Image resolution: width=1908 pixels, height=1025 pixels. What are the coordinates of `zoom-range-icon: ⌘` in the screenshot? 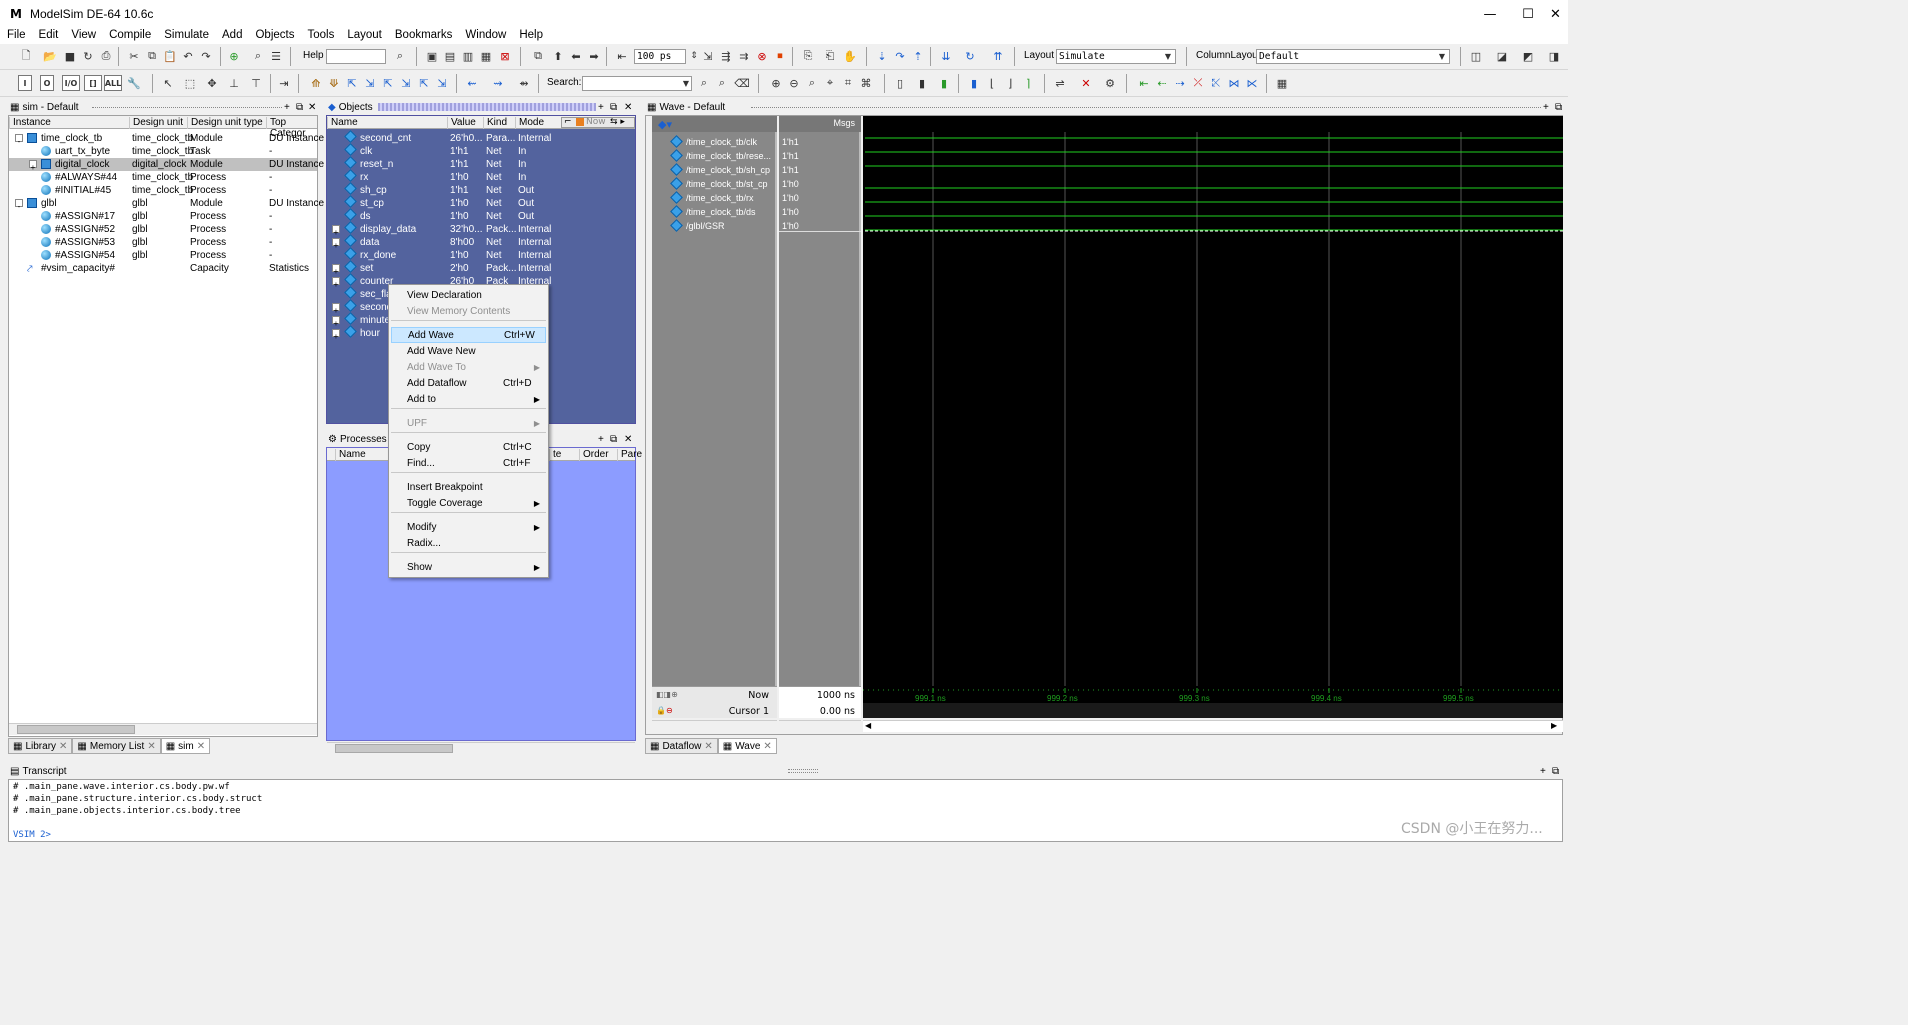 It's located at (866, 83).